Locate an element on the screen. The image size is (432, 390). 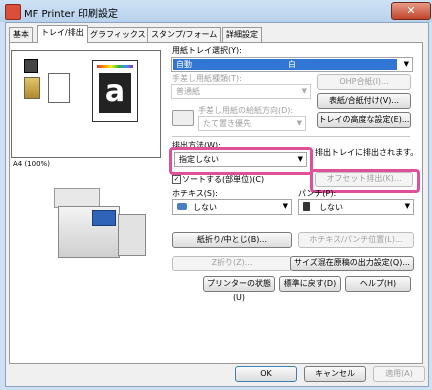
staple-label: ホチキス(S): is located at coordinates (195, 193).